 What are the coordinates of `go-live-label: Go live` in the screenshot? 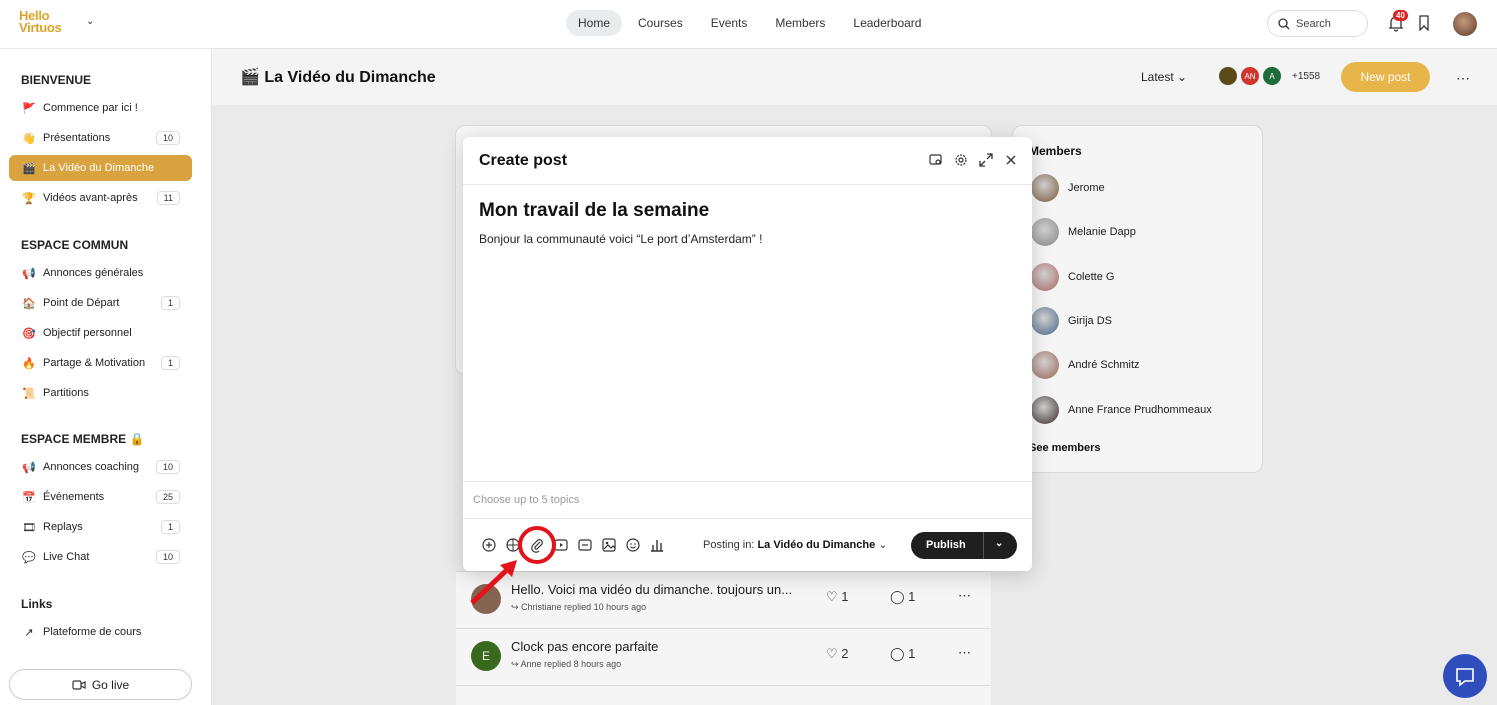 It's located at (110, 684).